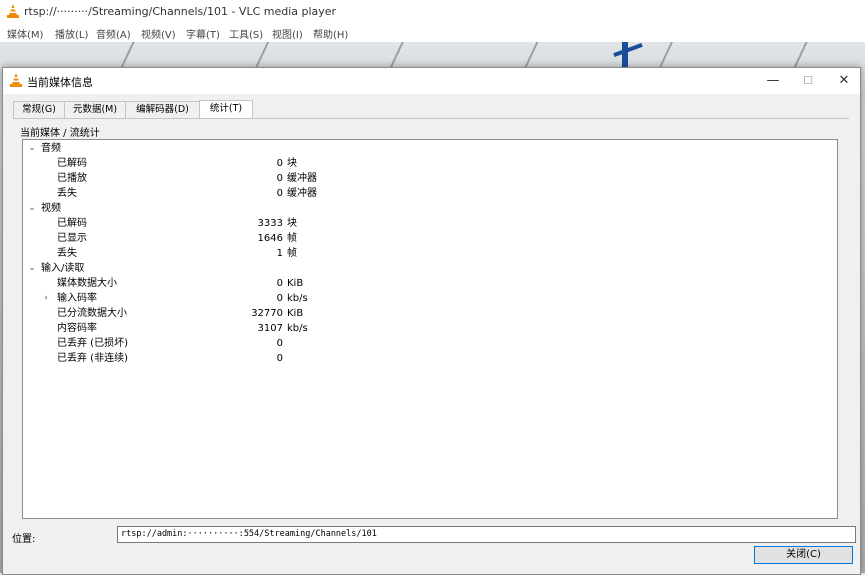 This screenshot has height=575, width=865. What do you see at coordinates (430, 283) in the screenshot?
I see `tree-stat-row: 媒体数据大小 0 KiB` at bounding box center [430, 283].